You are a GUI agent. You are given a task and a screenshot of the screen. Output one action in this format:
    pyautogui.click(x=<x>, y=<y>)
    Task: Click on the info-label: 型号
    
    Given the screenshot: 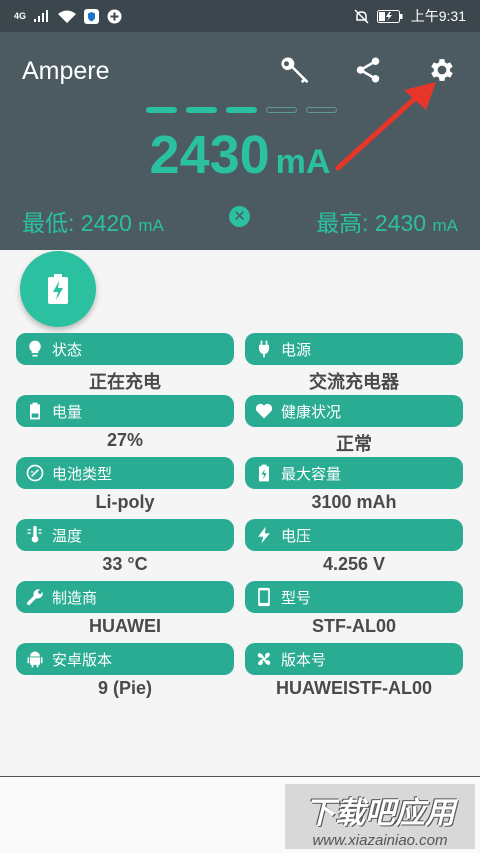 What is the action you would take?
    pyautogui.click(x=296, y=598)
    